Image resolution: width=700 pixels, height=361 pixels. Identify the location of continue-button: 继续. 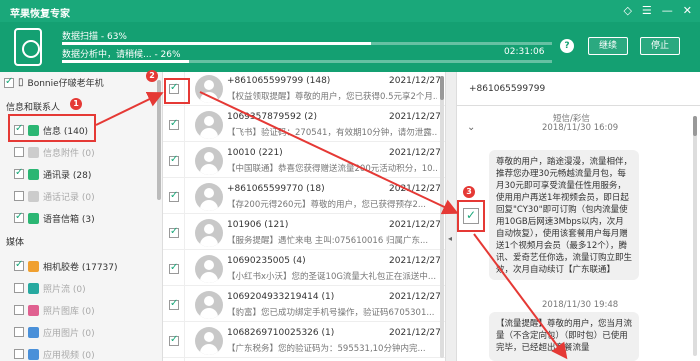
(608, 46).